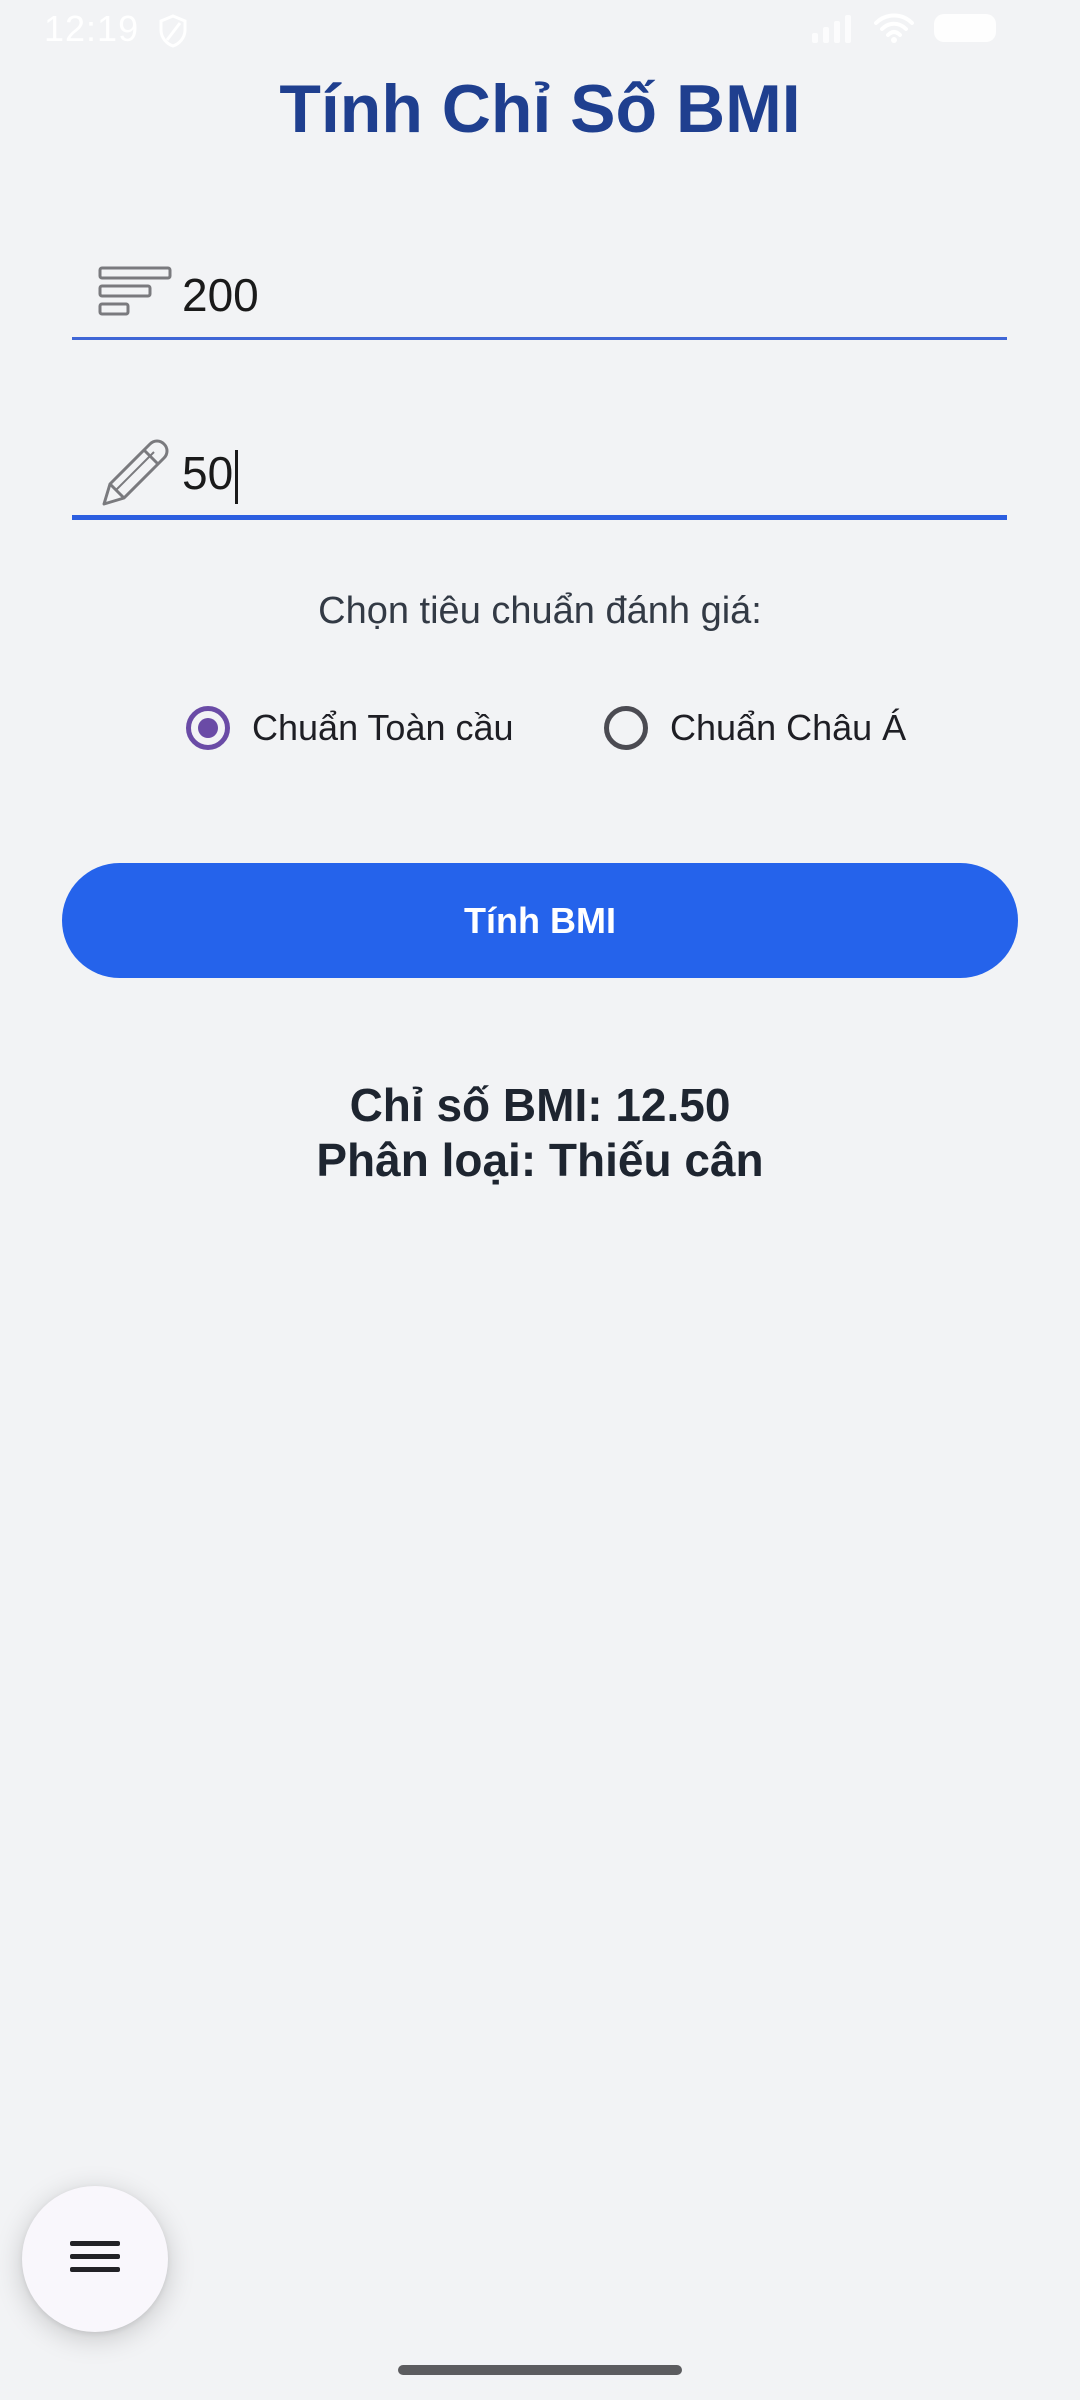 This screenshot has width=1080, height=2400. I want to click on sort-lines-icon, so click(139, 295).